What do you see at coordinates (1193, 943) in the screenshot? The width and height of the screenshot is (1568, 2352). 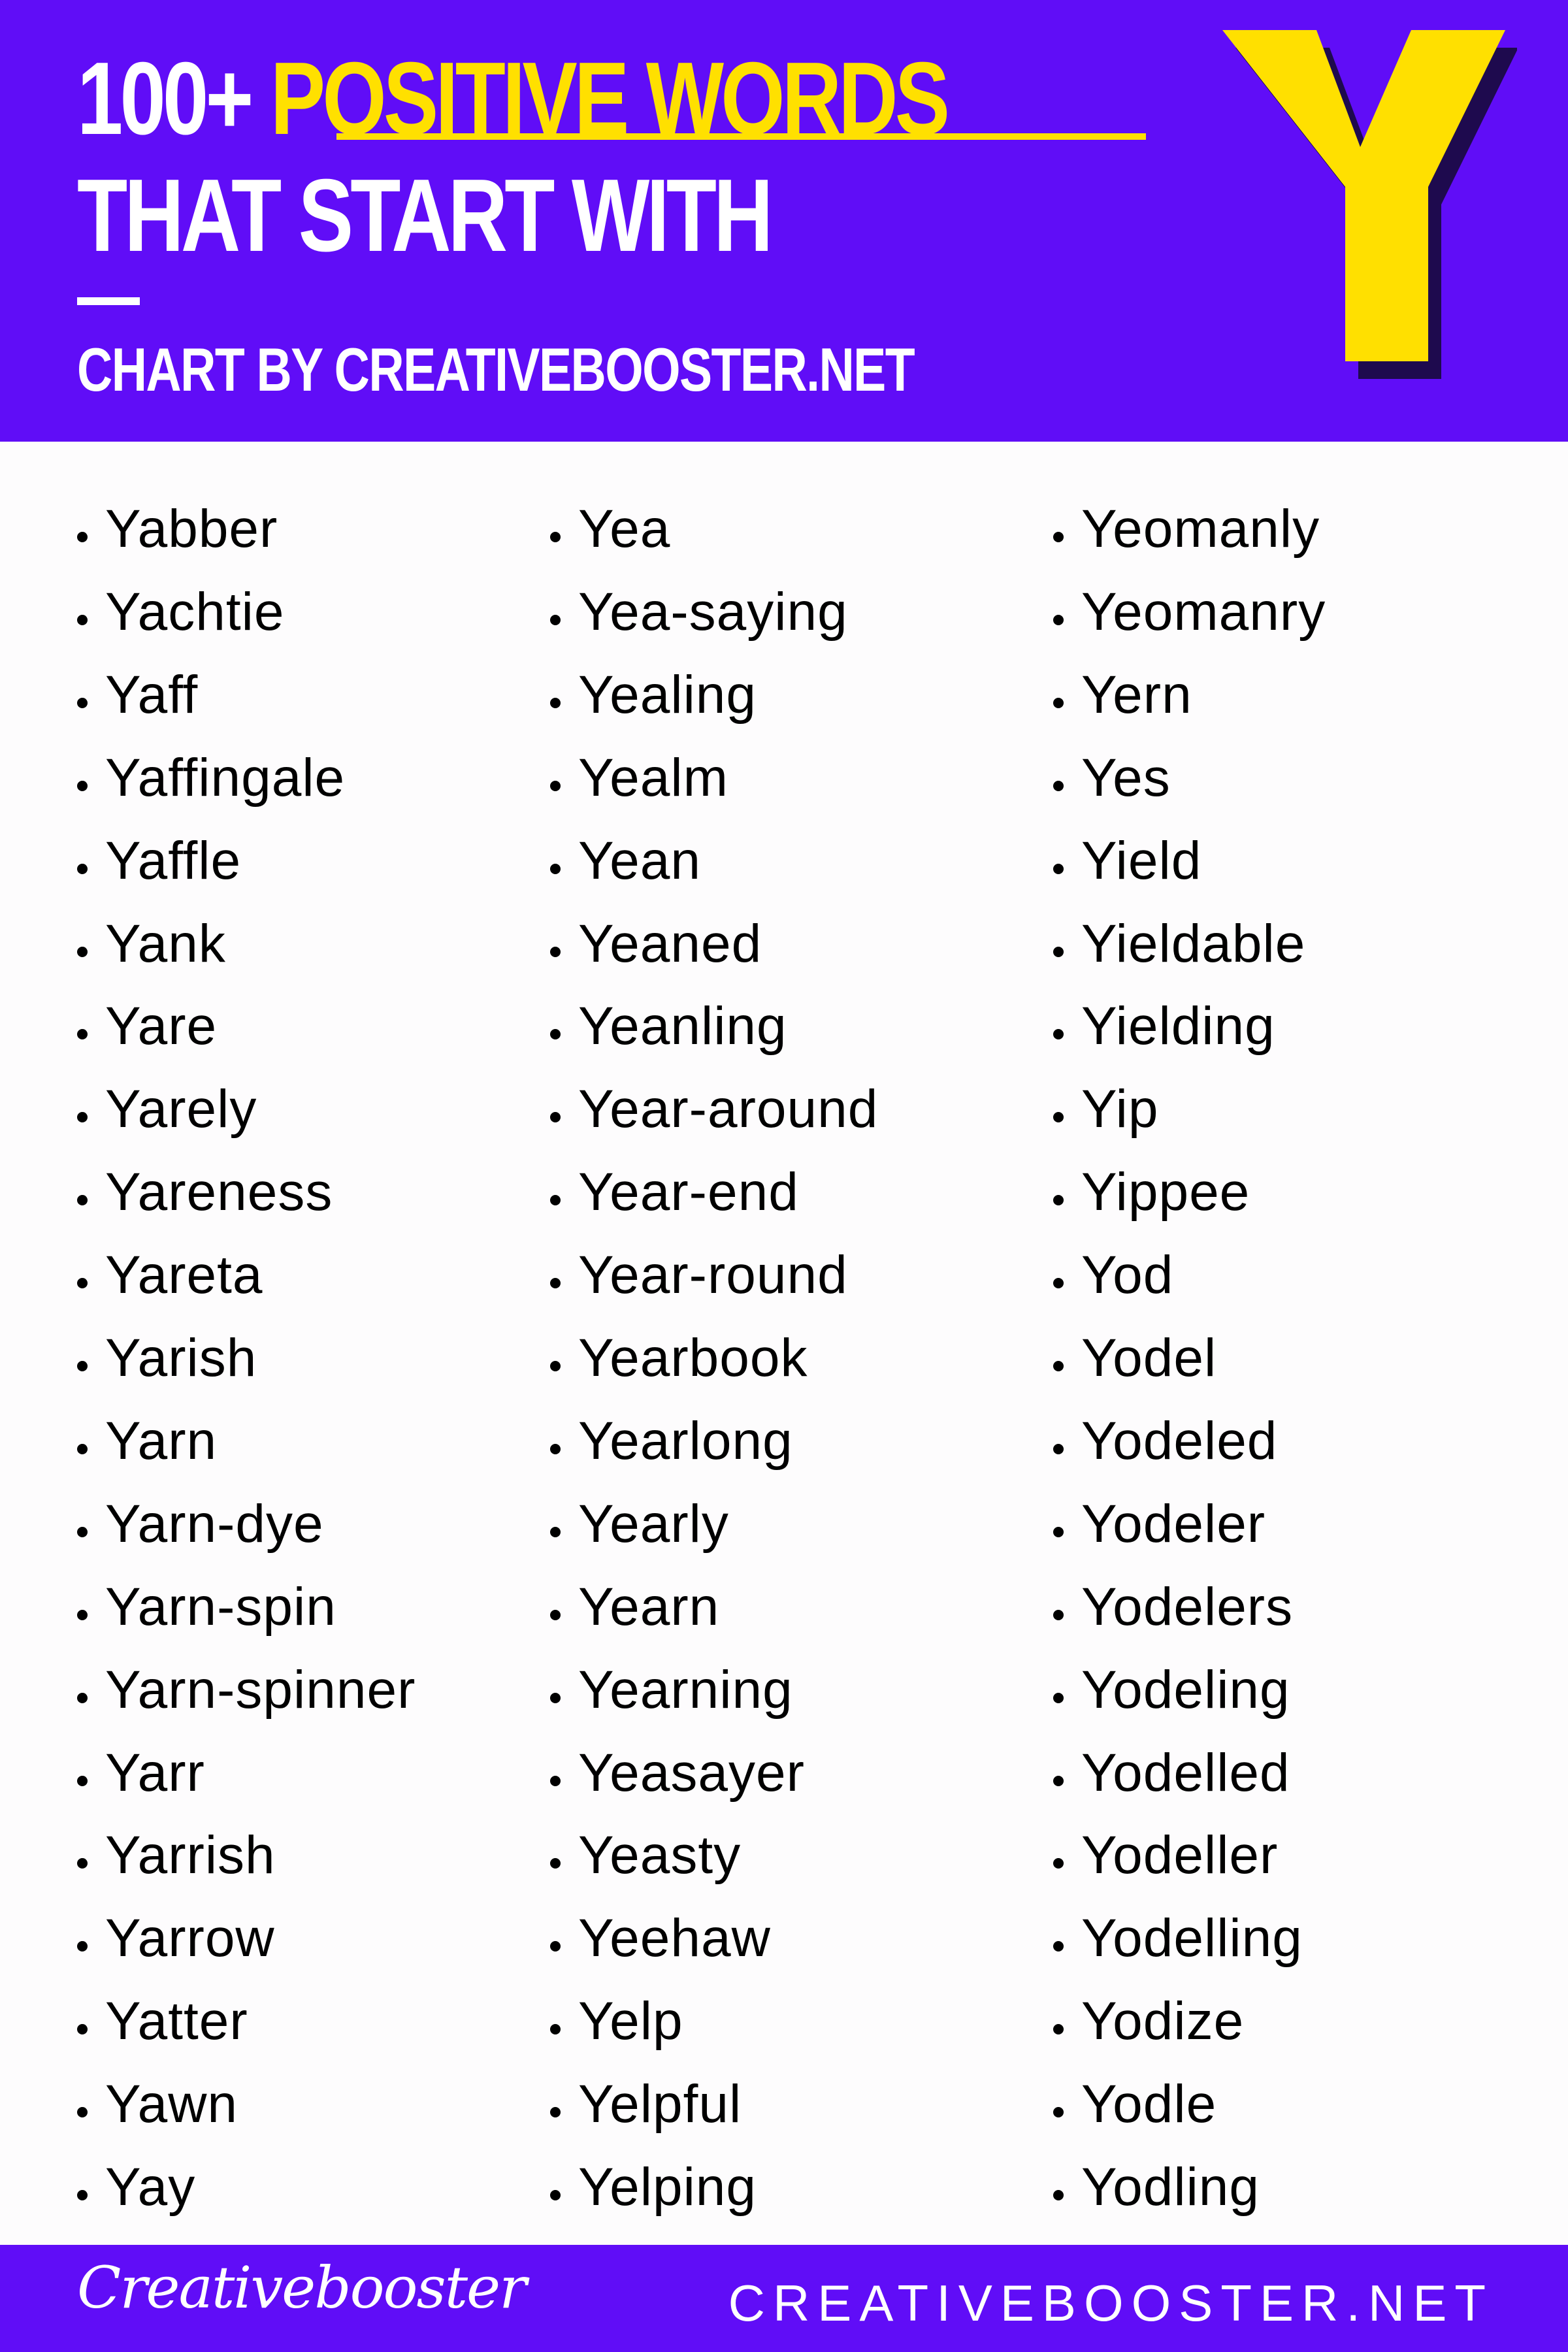 I see `word-text: Yieldable` at bounding box center [1193, 943].